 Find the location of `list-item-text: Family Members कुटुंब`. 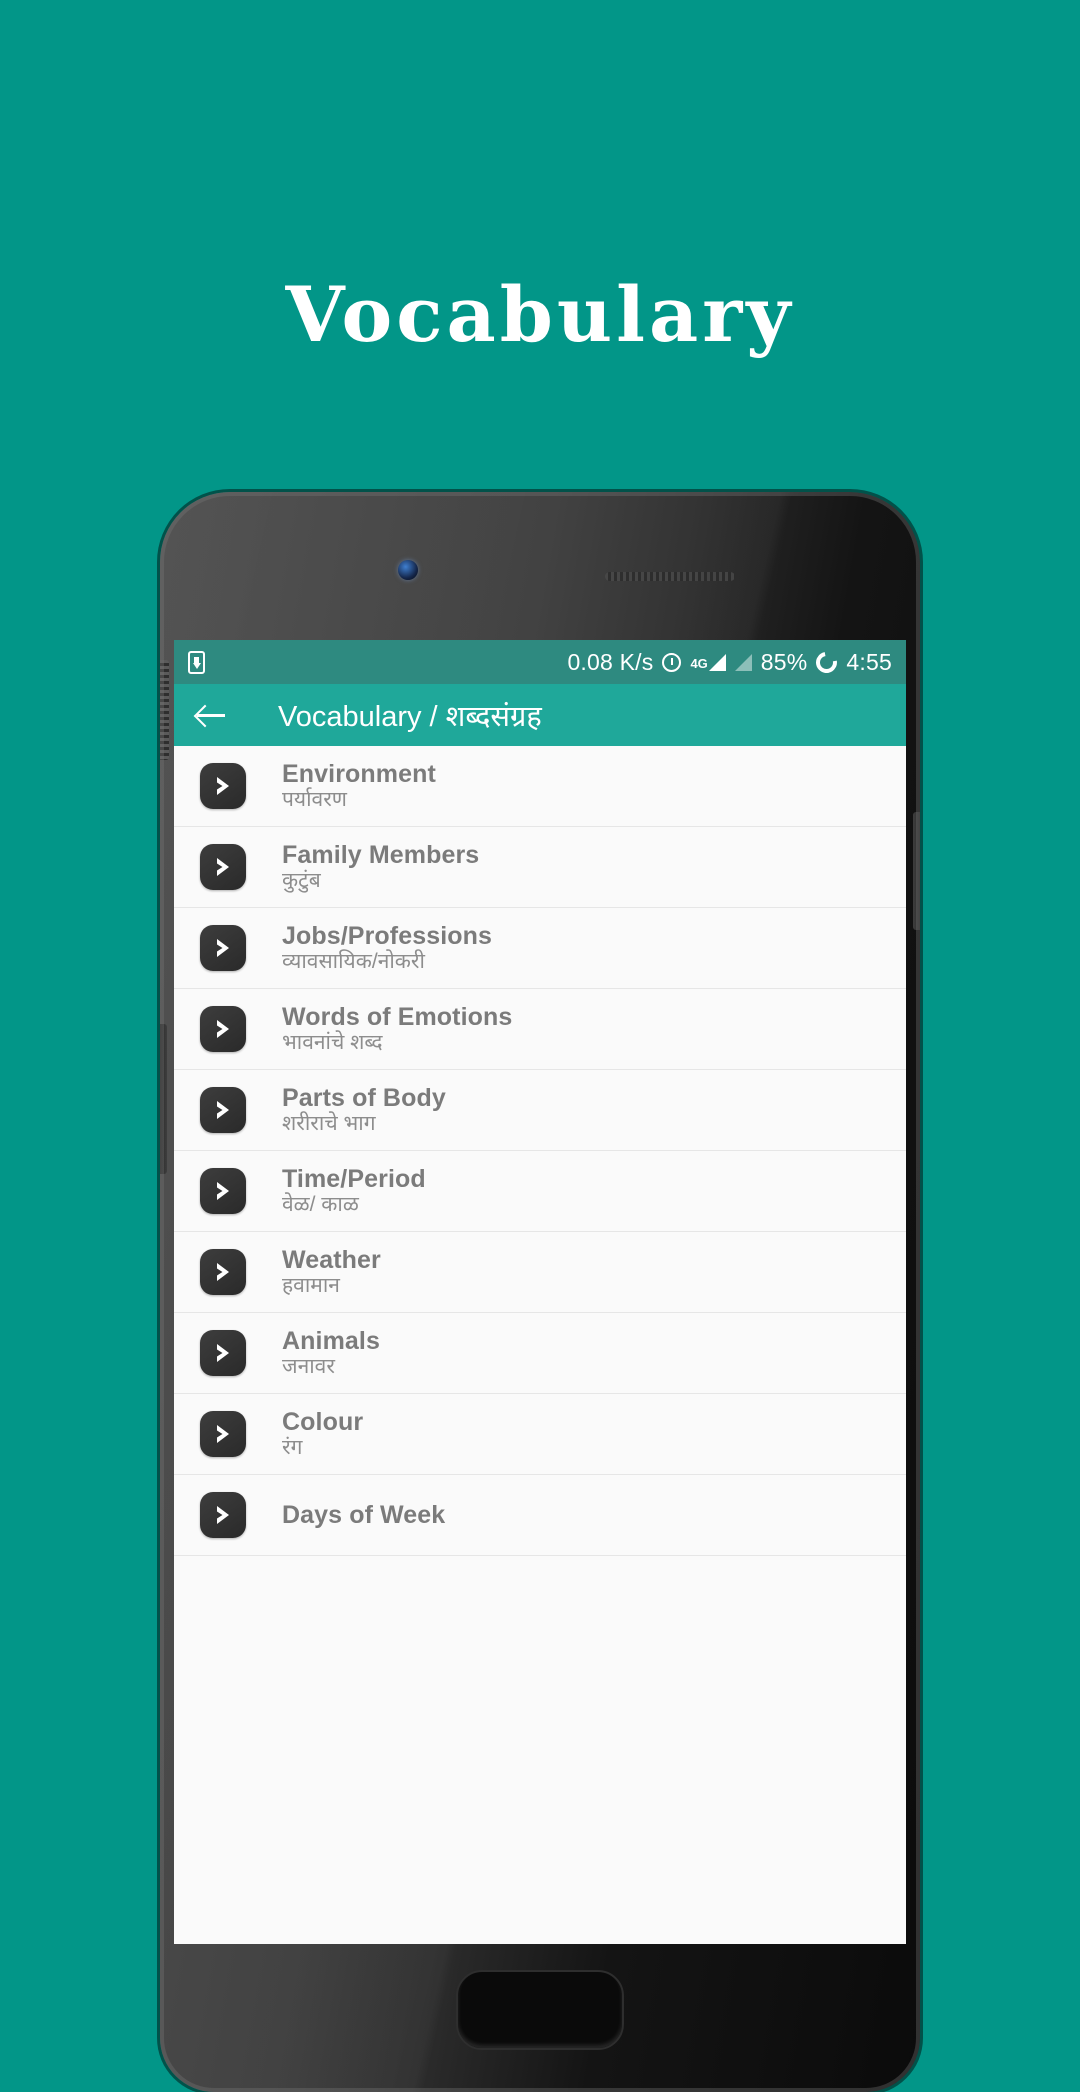

list-item-text: Family Members कुटुंब is located at coordinates (380, 867).